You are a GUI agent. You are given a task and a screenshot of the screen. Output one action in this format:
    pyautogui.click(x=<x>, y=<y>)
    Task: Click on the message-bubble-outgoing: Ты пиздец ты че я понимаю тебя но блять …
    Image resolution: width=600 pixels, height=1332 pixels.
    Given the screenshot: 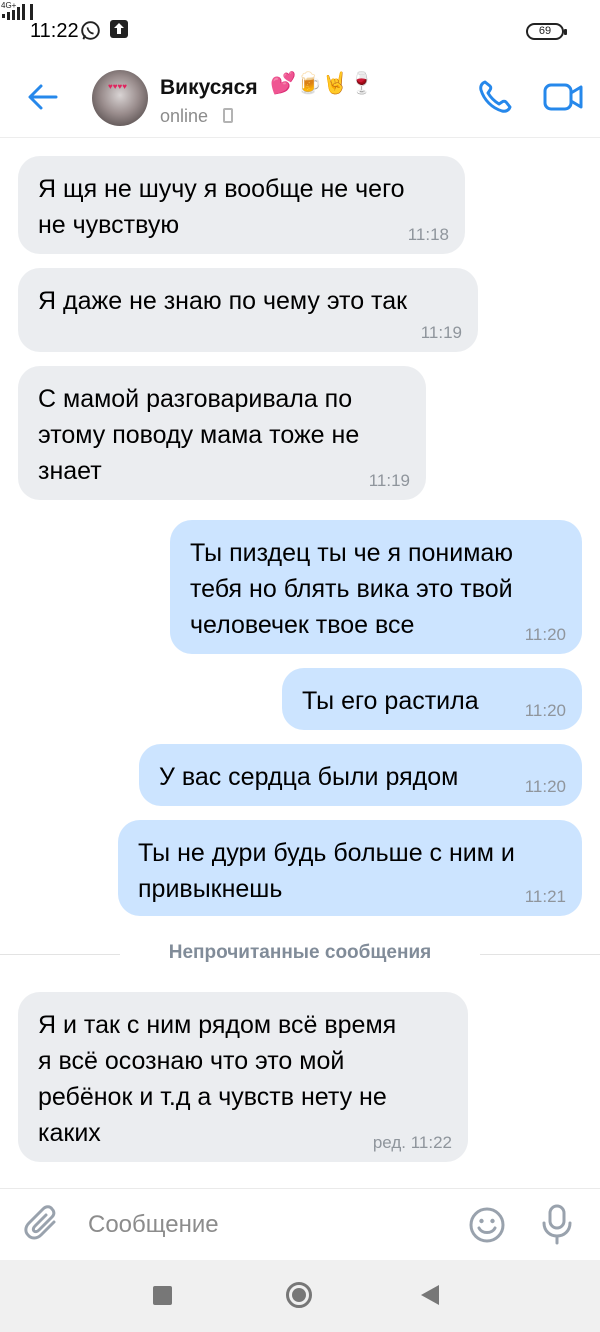 What is the action you would take?
    pyautogui.click(x=376, y=587)
    